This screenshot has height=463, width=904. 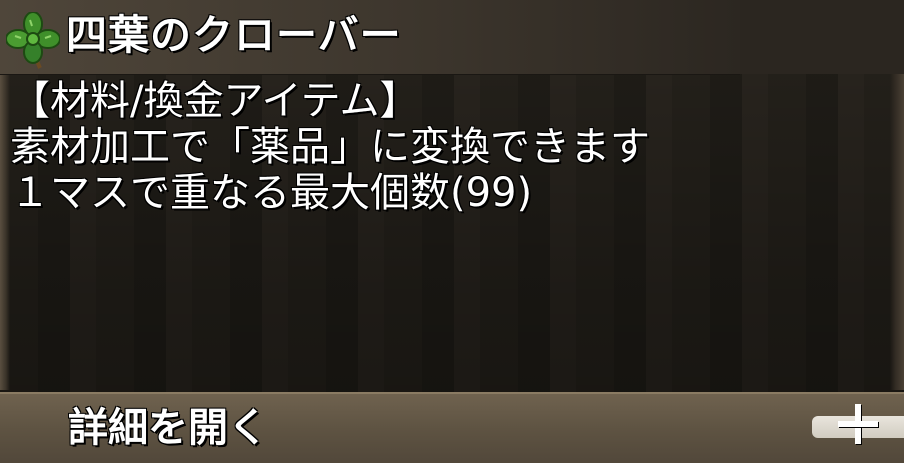 I want to click on item-title-bar: 四葉のクローバー, so click(x=370, y=37).